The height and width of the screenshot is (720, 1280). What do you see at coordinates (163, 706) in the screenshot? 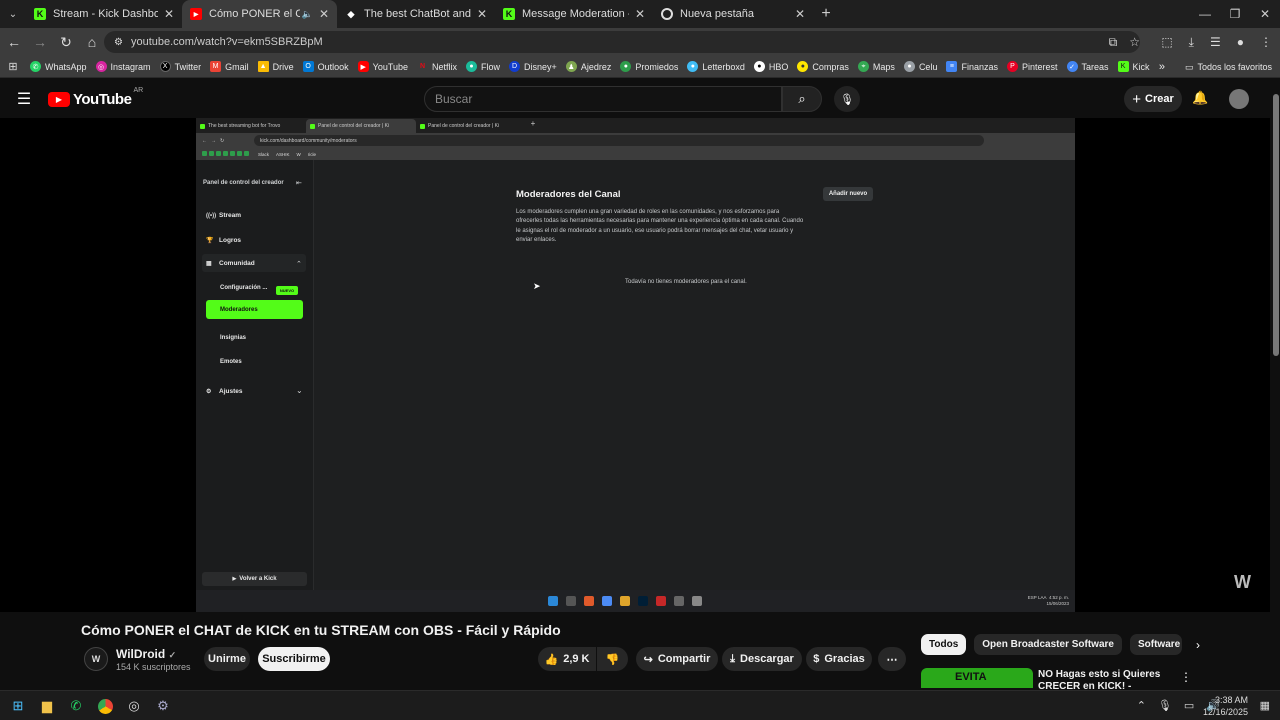
I see `settings-icon: ⚙` at bounding box center [163, 706].